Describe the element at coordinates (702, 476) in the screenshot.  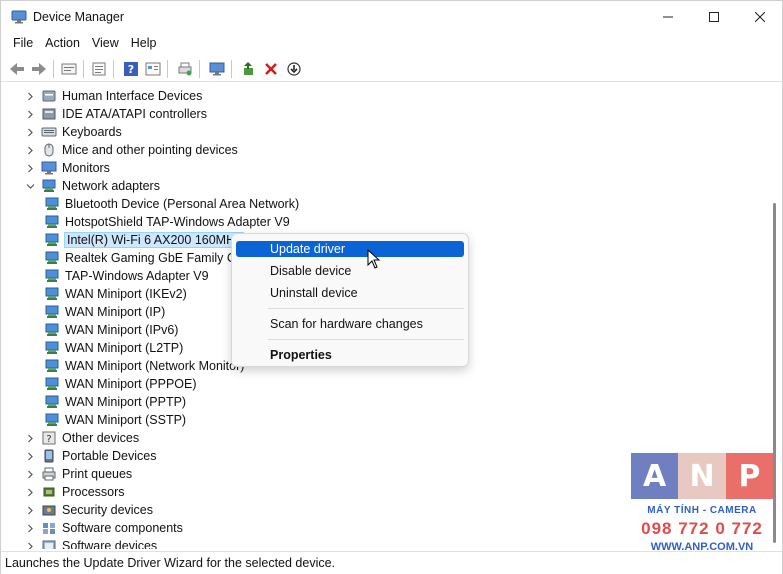
I see `watermark-letter-n: N` at that location.